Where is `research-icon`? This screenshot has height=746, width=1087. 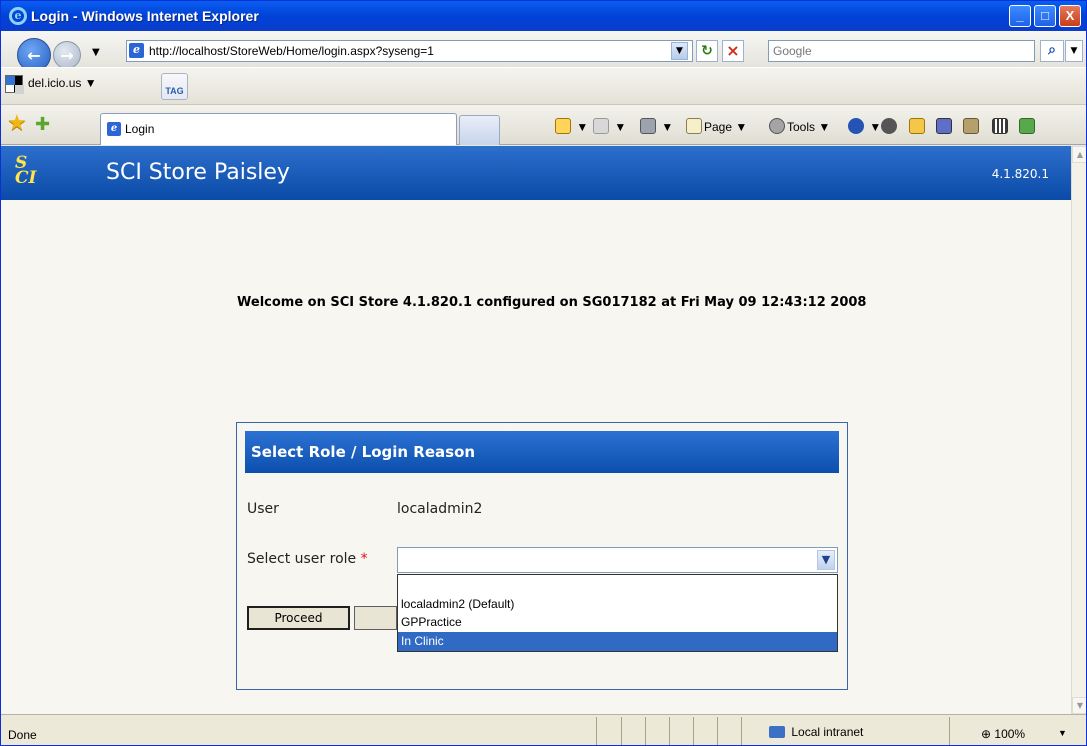 research-icon is located at coordinates (971, 126).